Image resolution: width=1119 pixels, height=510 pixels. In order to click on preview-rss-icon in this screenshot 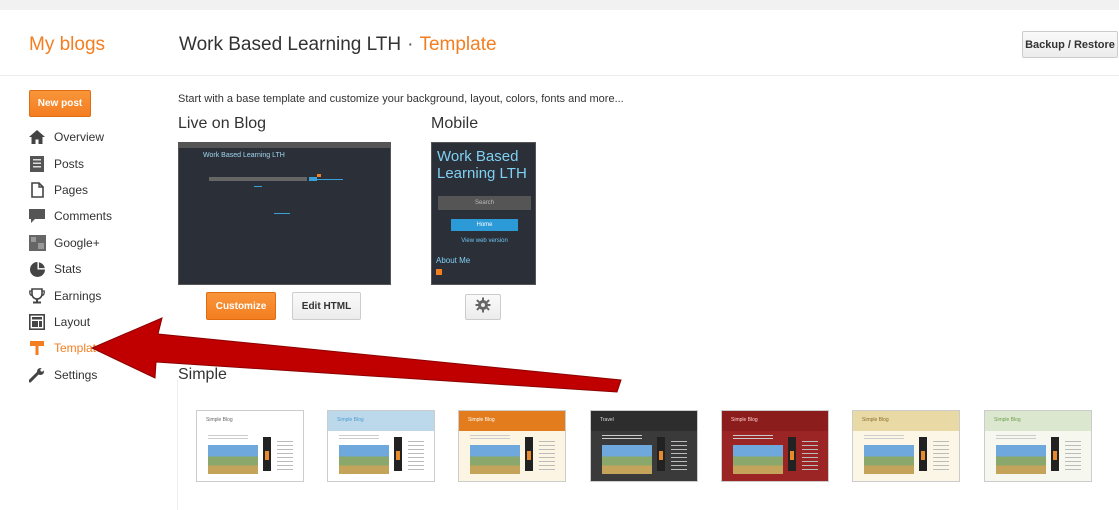, I will do `click(319, 175)`.